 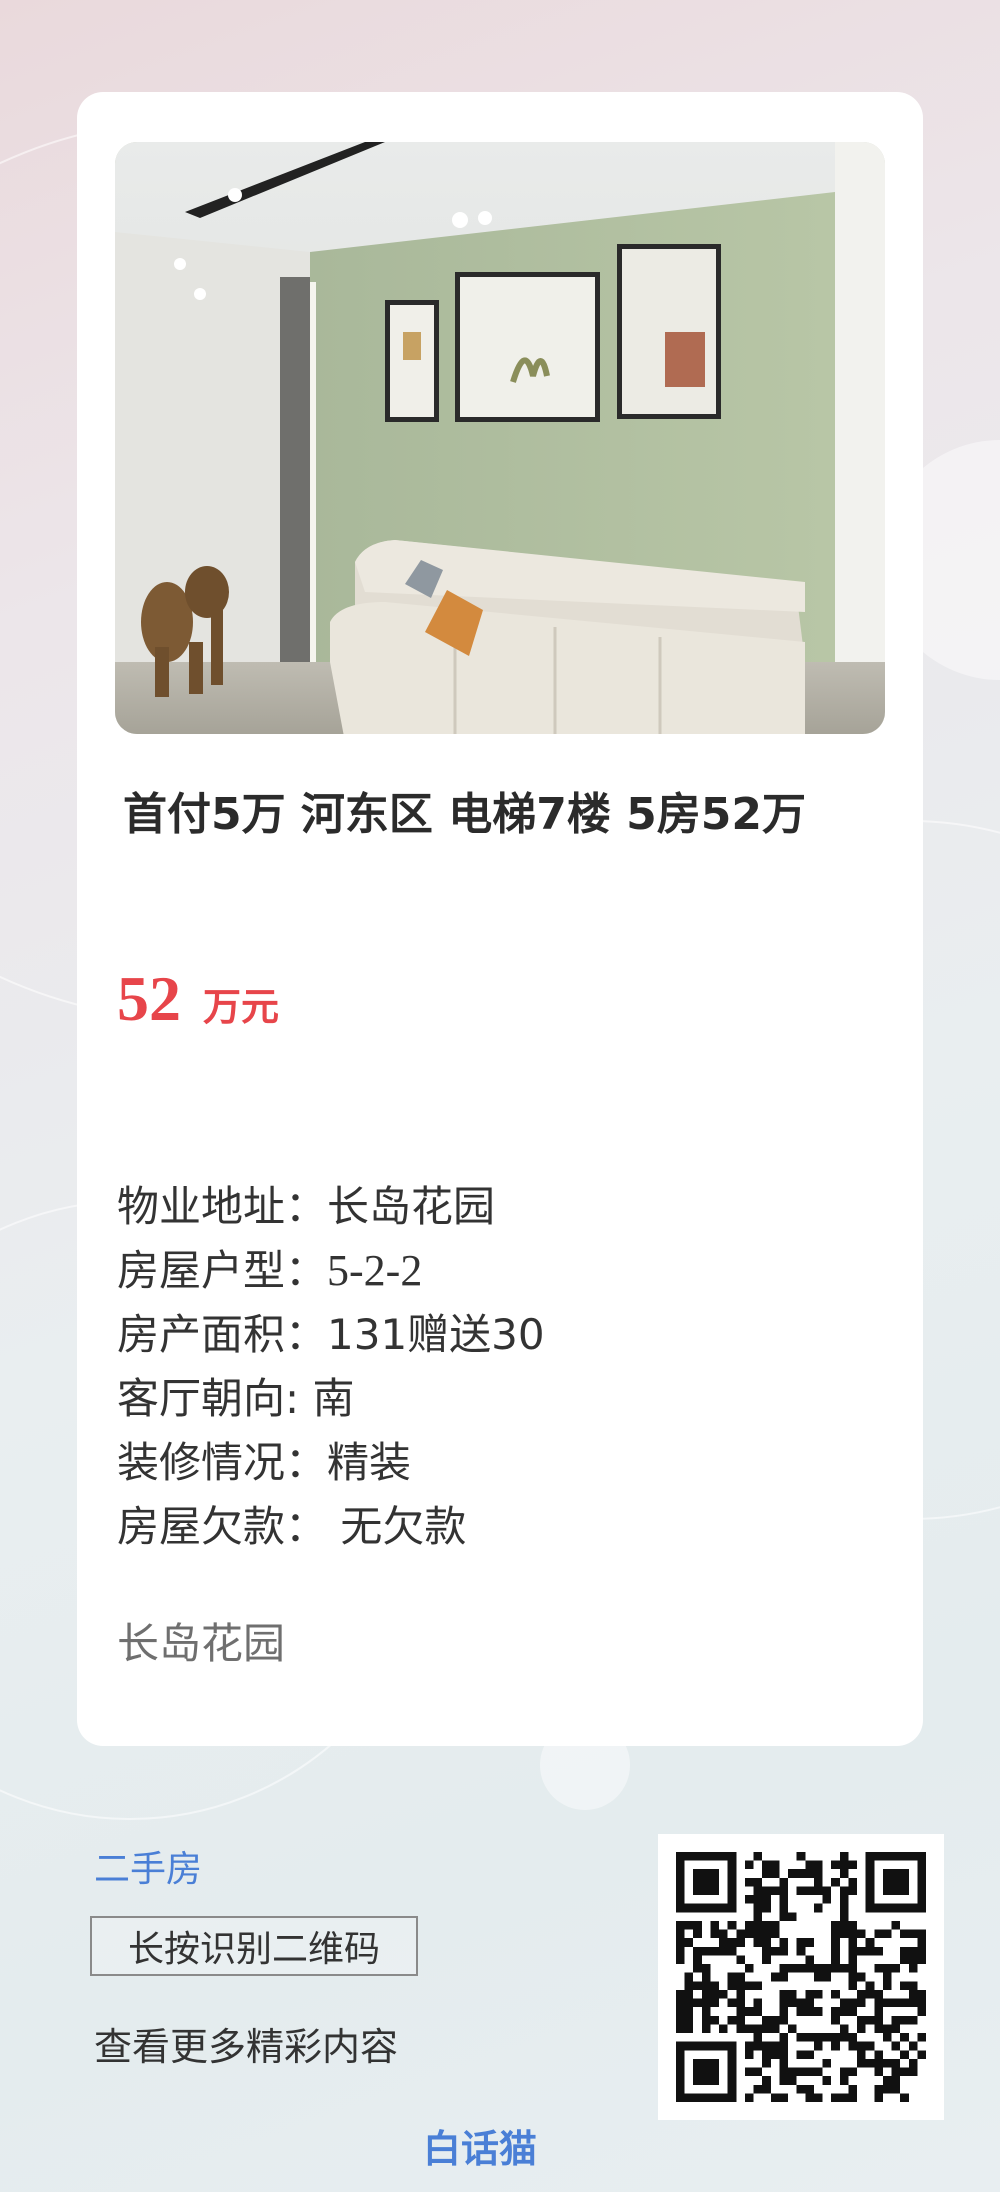 What do you see at coordinates (465, 814) in the screenshot?
I see `listing-title: 首付5万 河东区 电梯7楼 5房52万` at bounding box center [465, 814].